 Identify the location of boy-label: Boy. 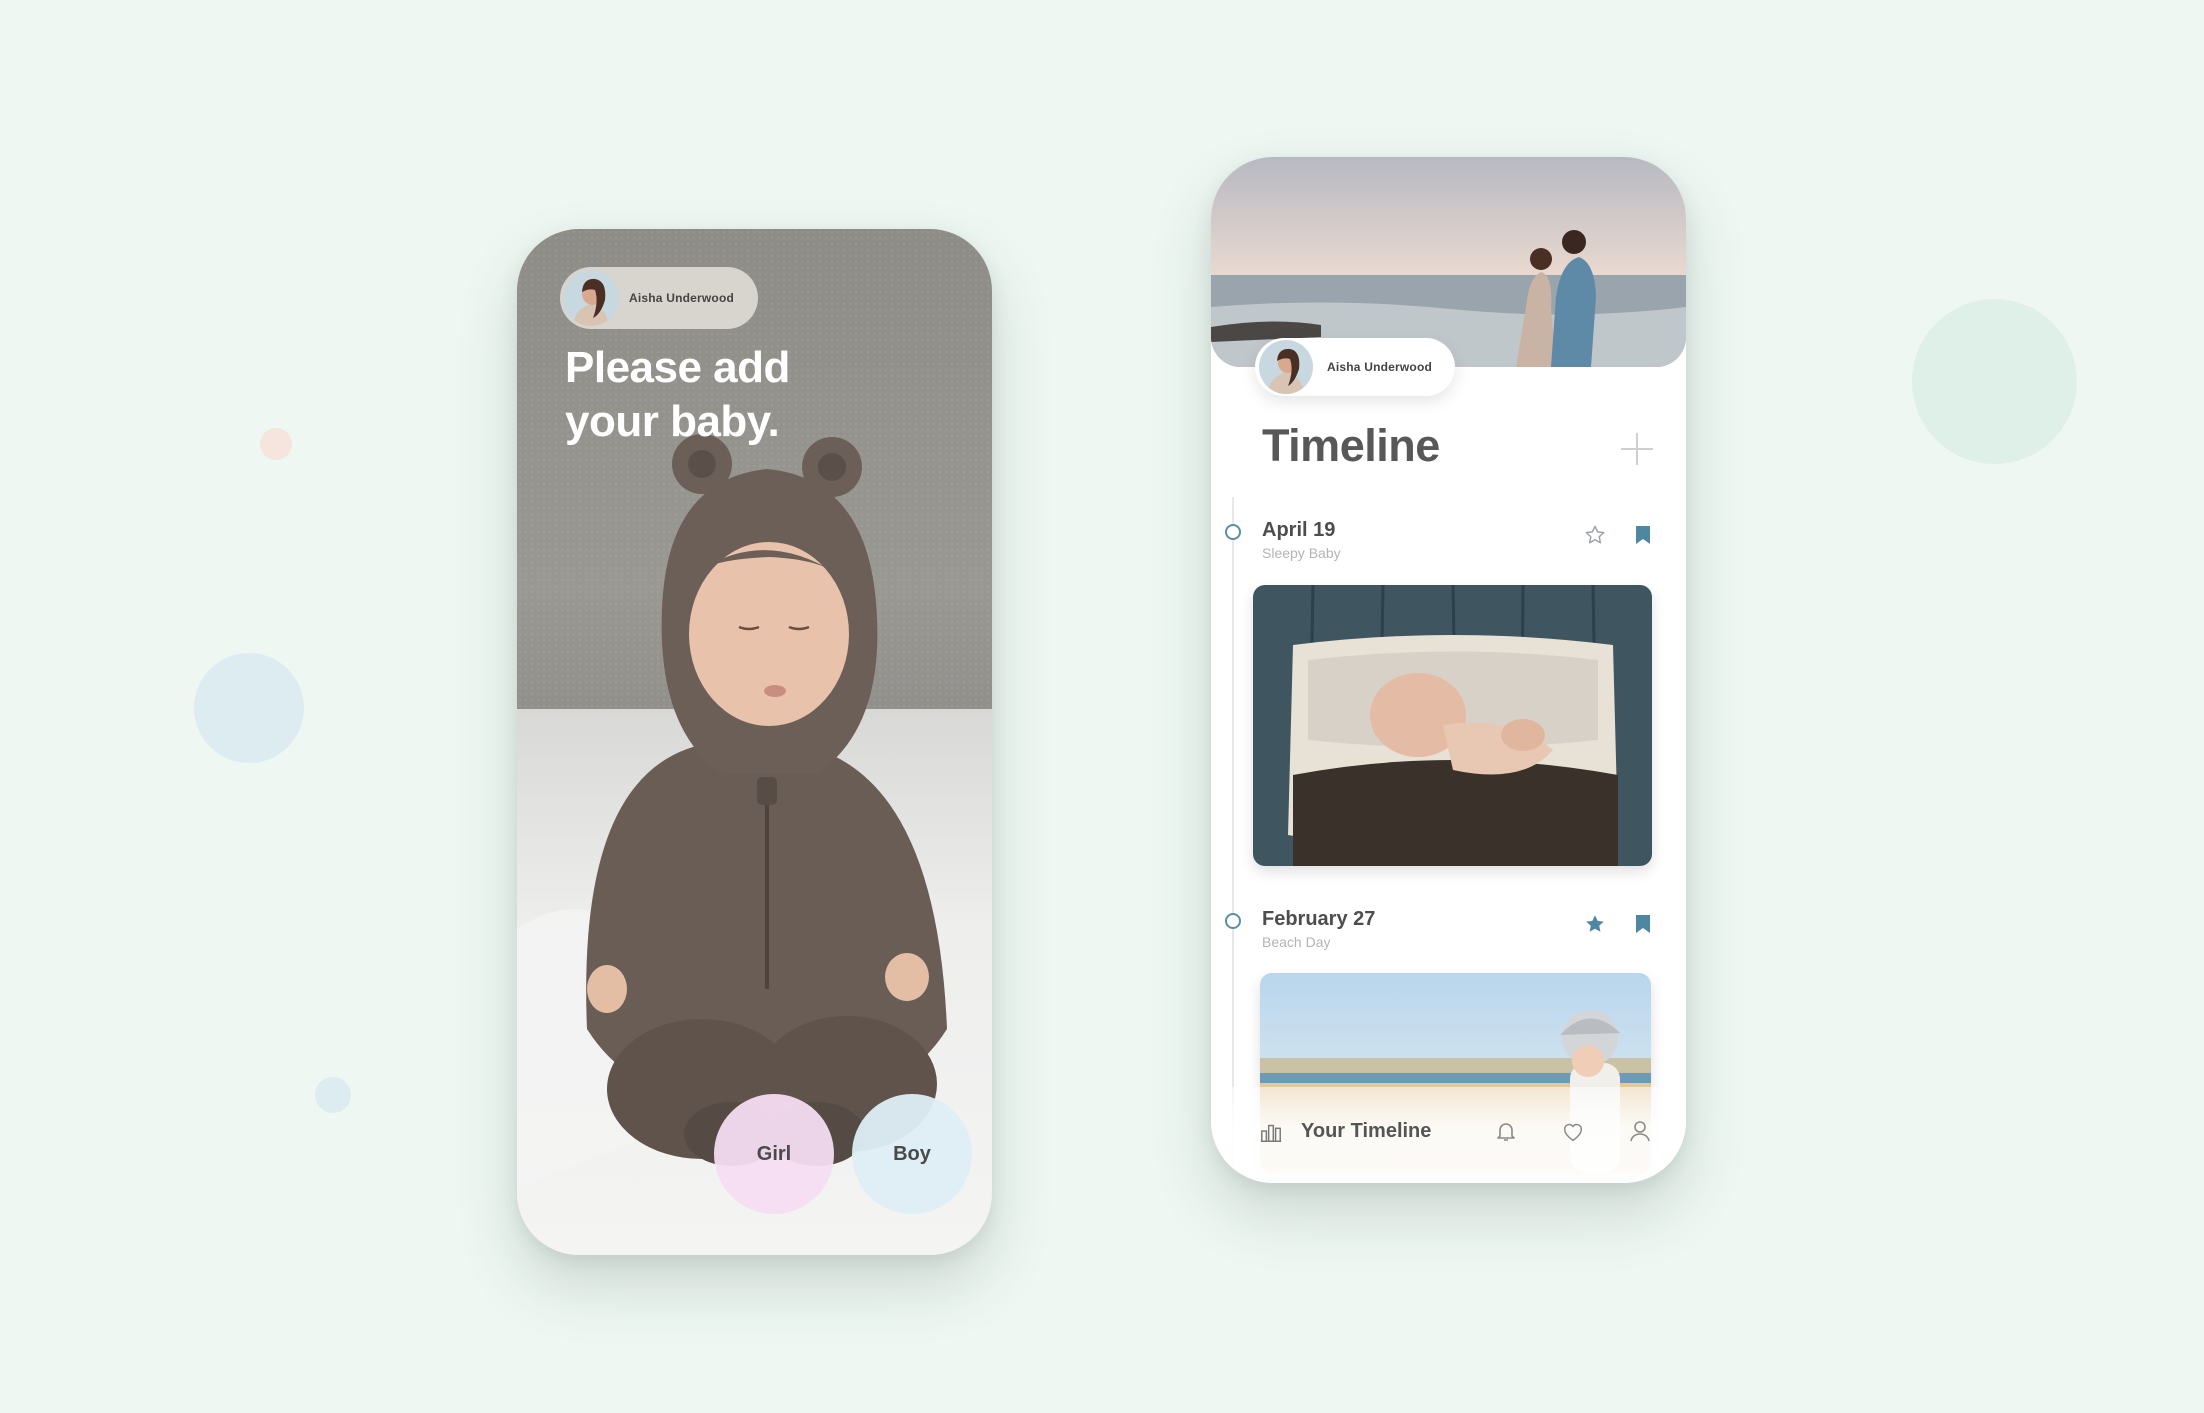
(912, 1153).